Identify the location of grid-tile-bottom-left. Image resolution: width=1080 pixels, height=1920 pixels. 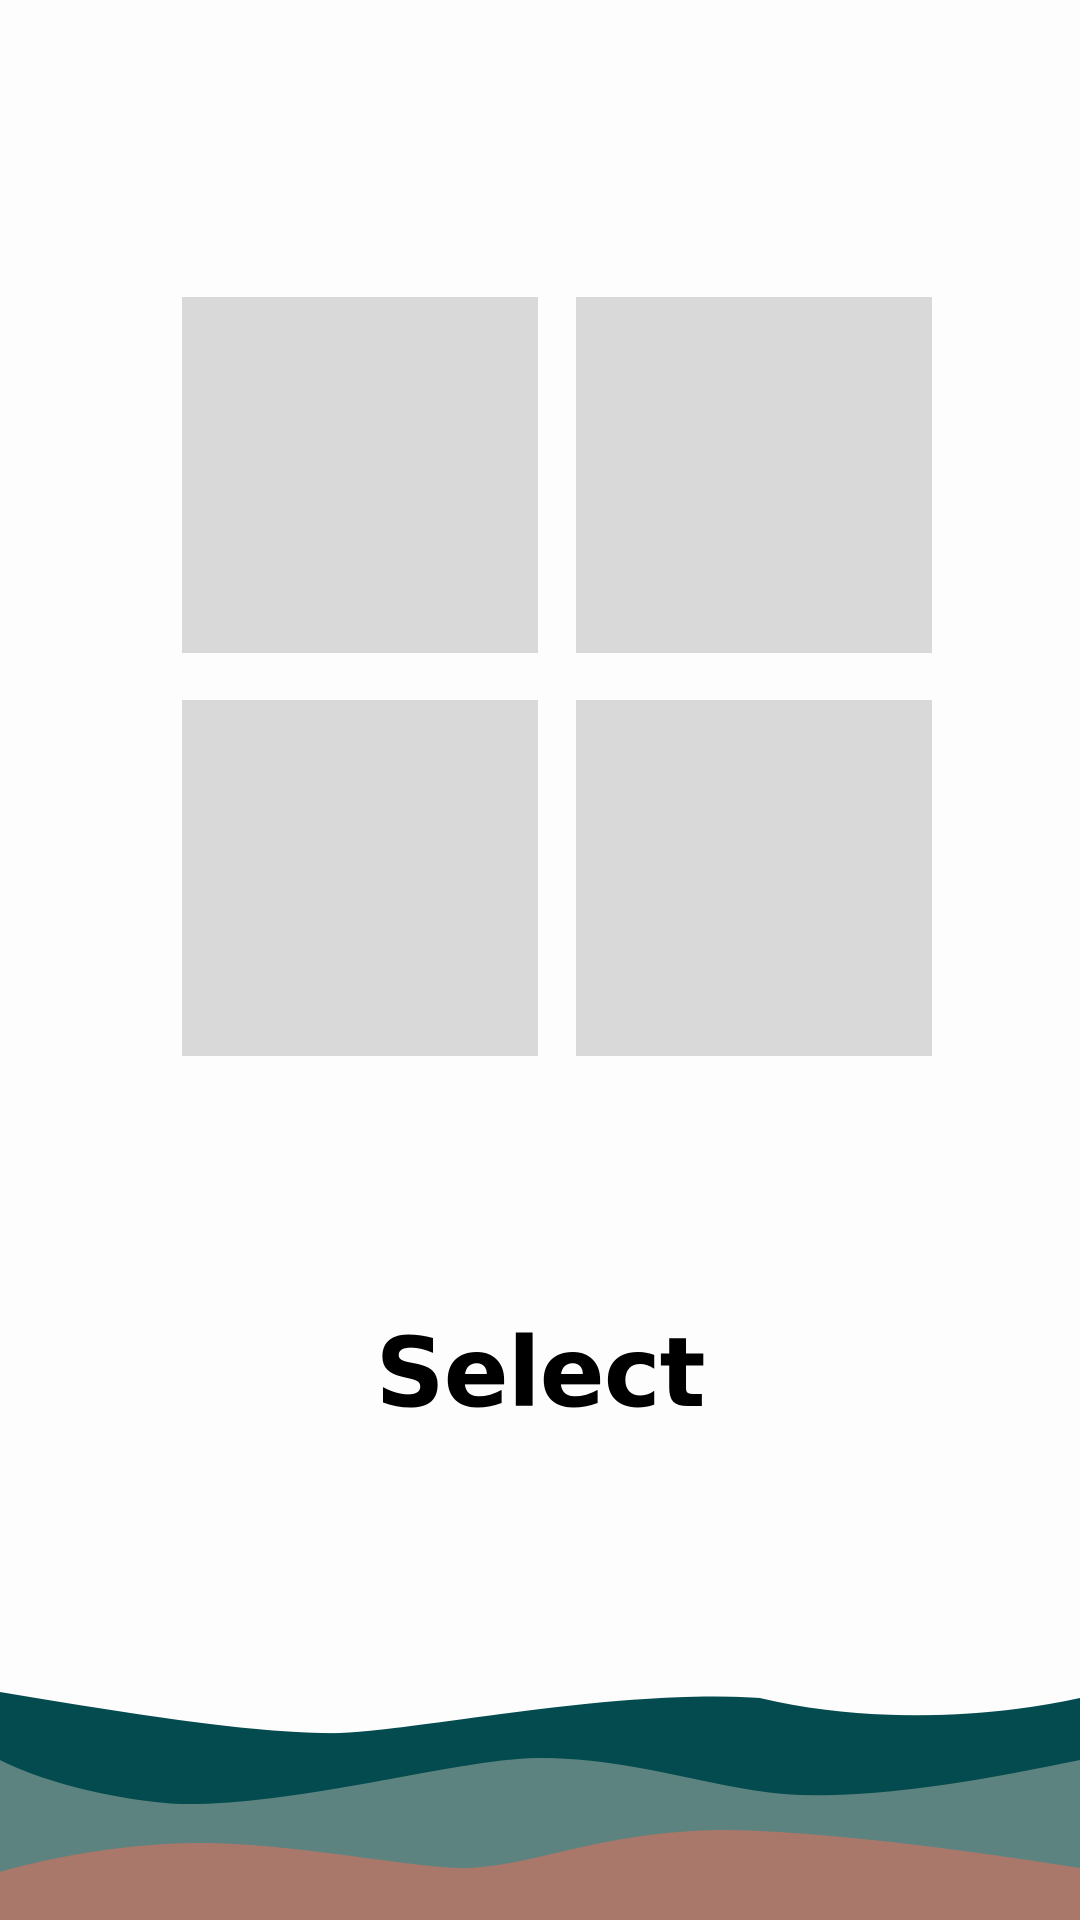
(360, 878).